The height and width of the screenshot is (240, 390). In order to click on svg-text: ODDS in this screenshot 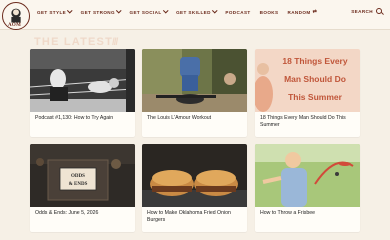, I will do `click(78, 176)`.